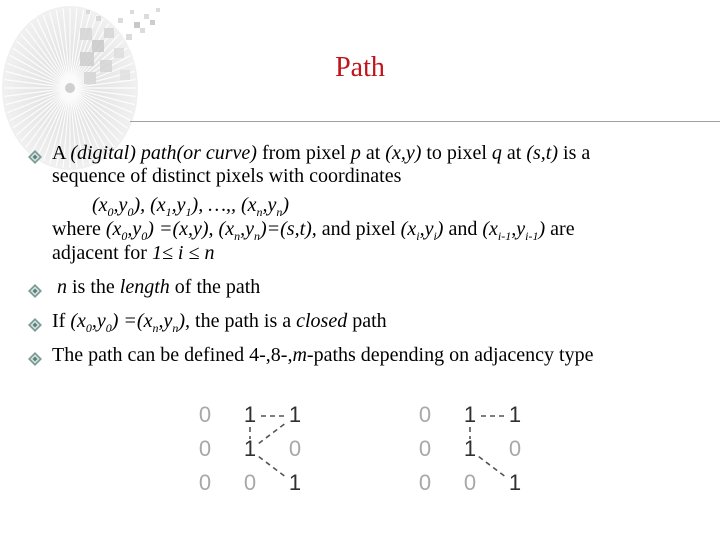 Image resolution: width=720 pixels, height=540 pixels. I want to click on text-segment: A, so click(61, 153).